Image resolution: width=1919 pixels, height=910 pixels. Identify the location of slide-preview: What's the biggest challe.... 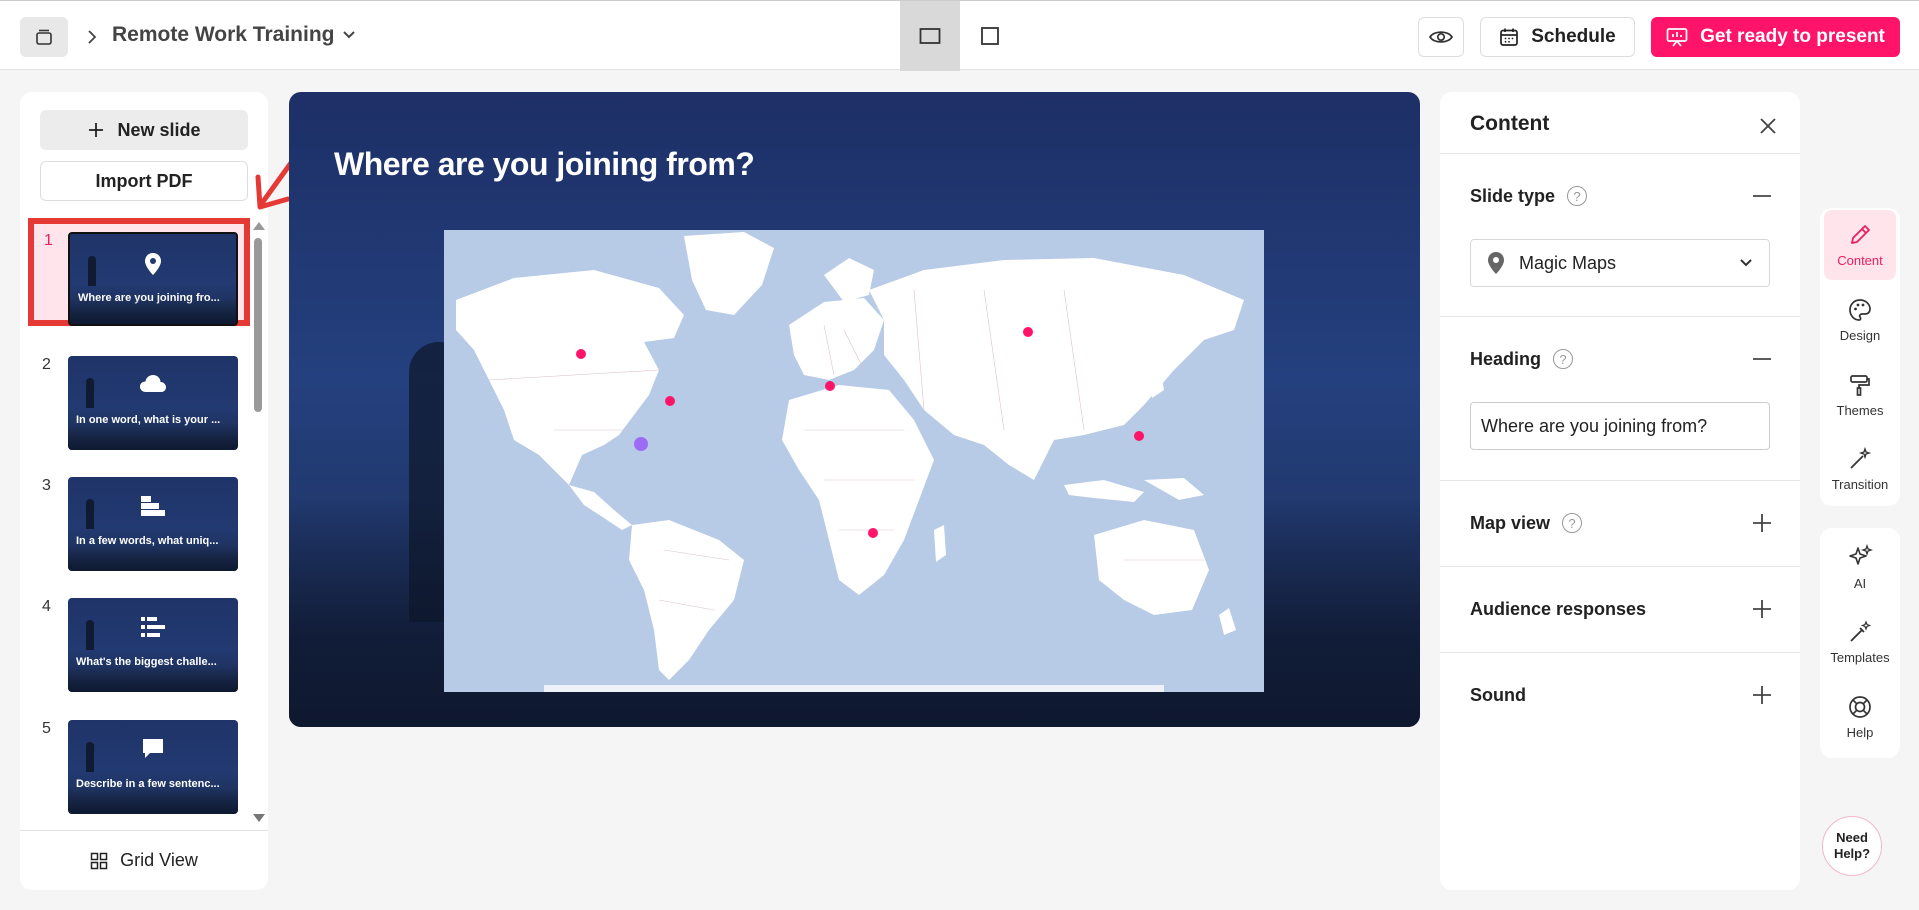
(153, 645).